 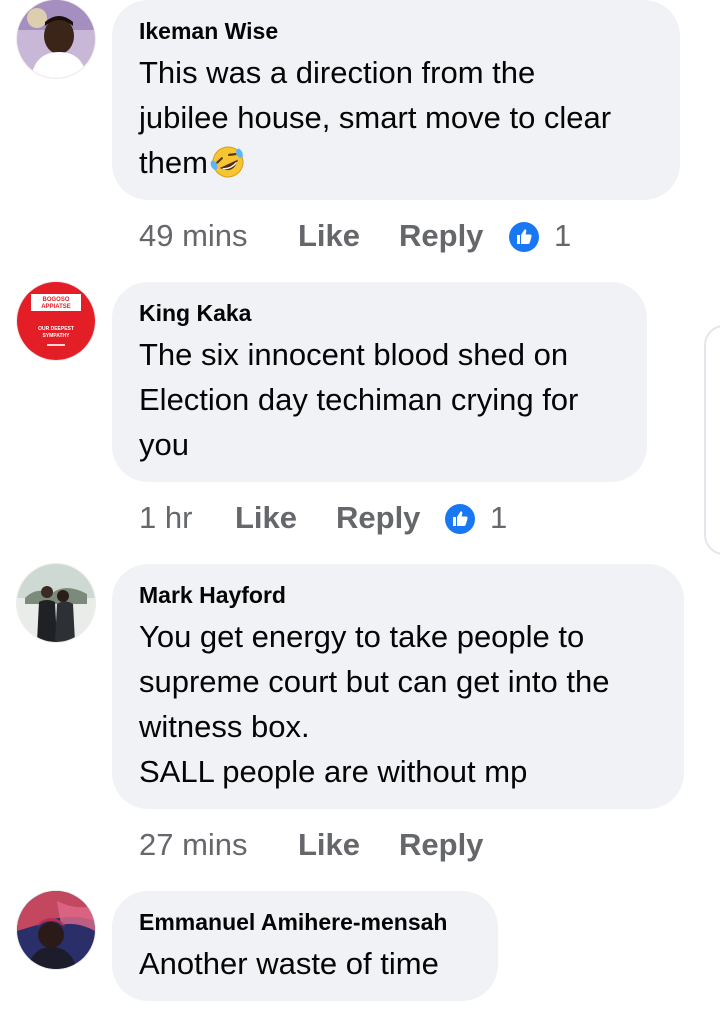 I want to click on rolling-on-floor-laughing-emoji, so click(x=228, y=168).